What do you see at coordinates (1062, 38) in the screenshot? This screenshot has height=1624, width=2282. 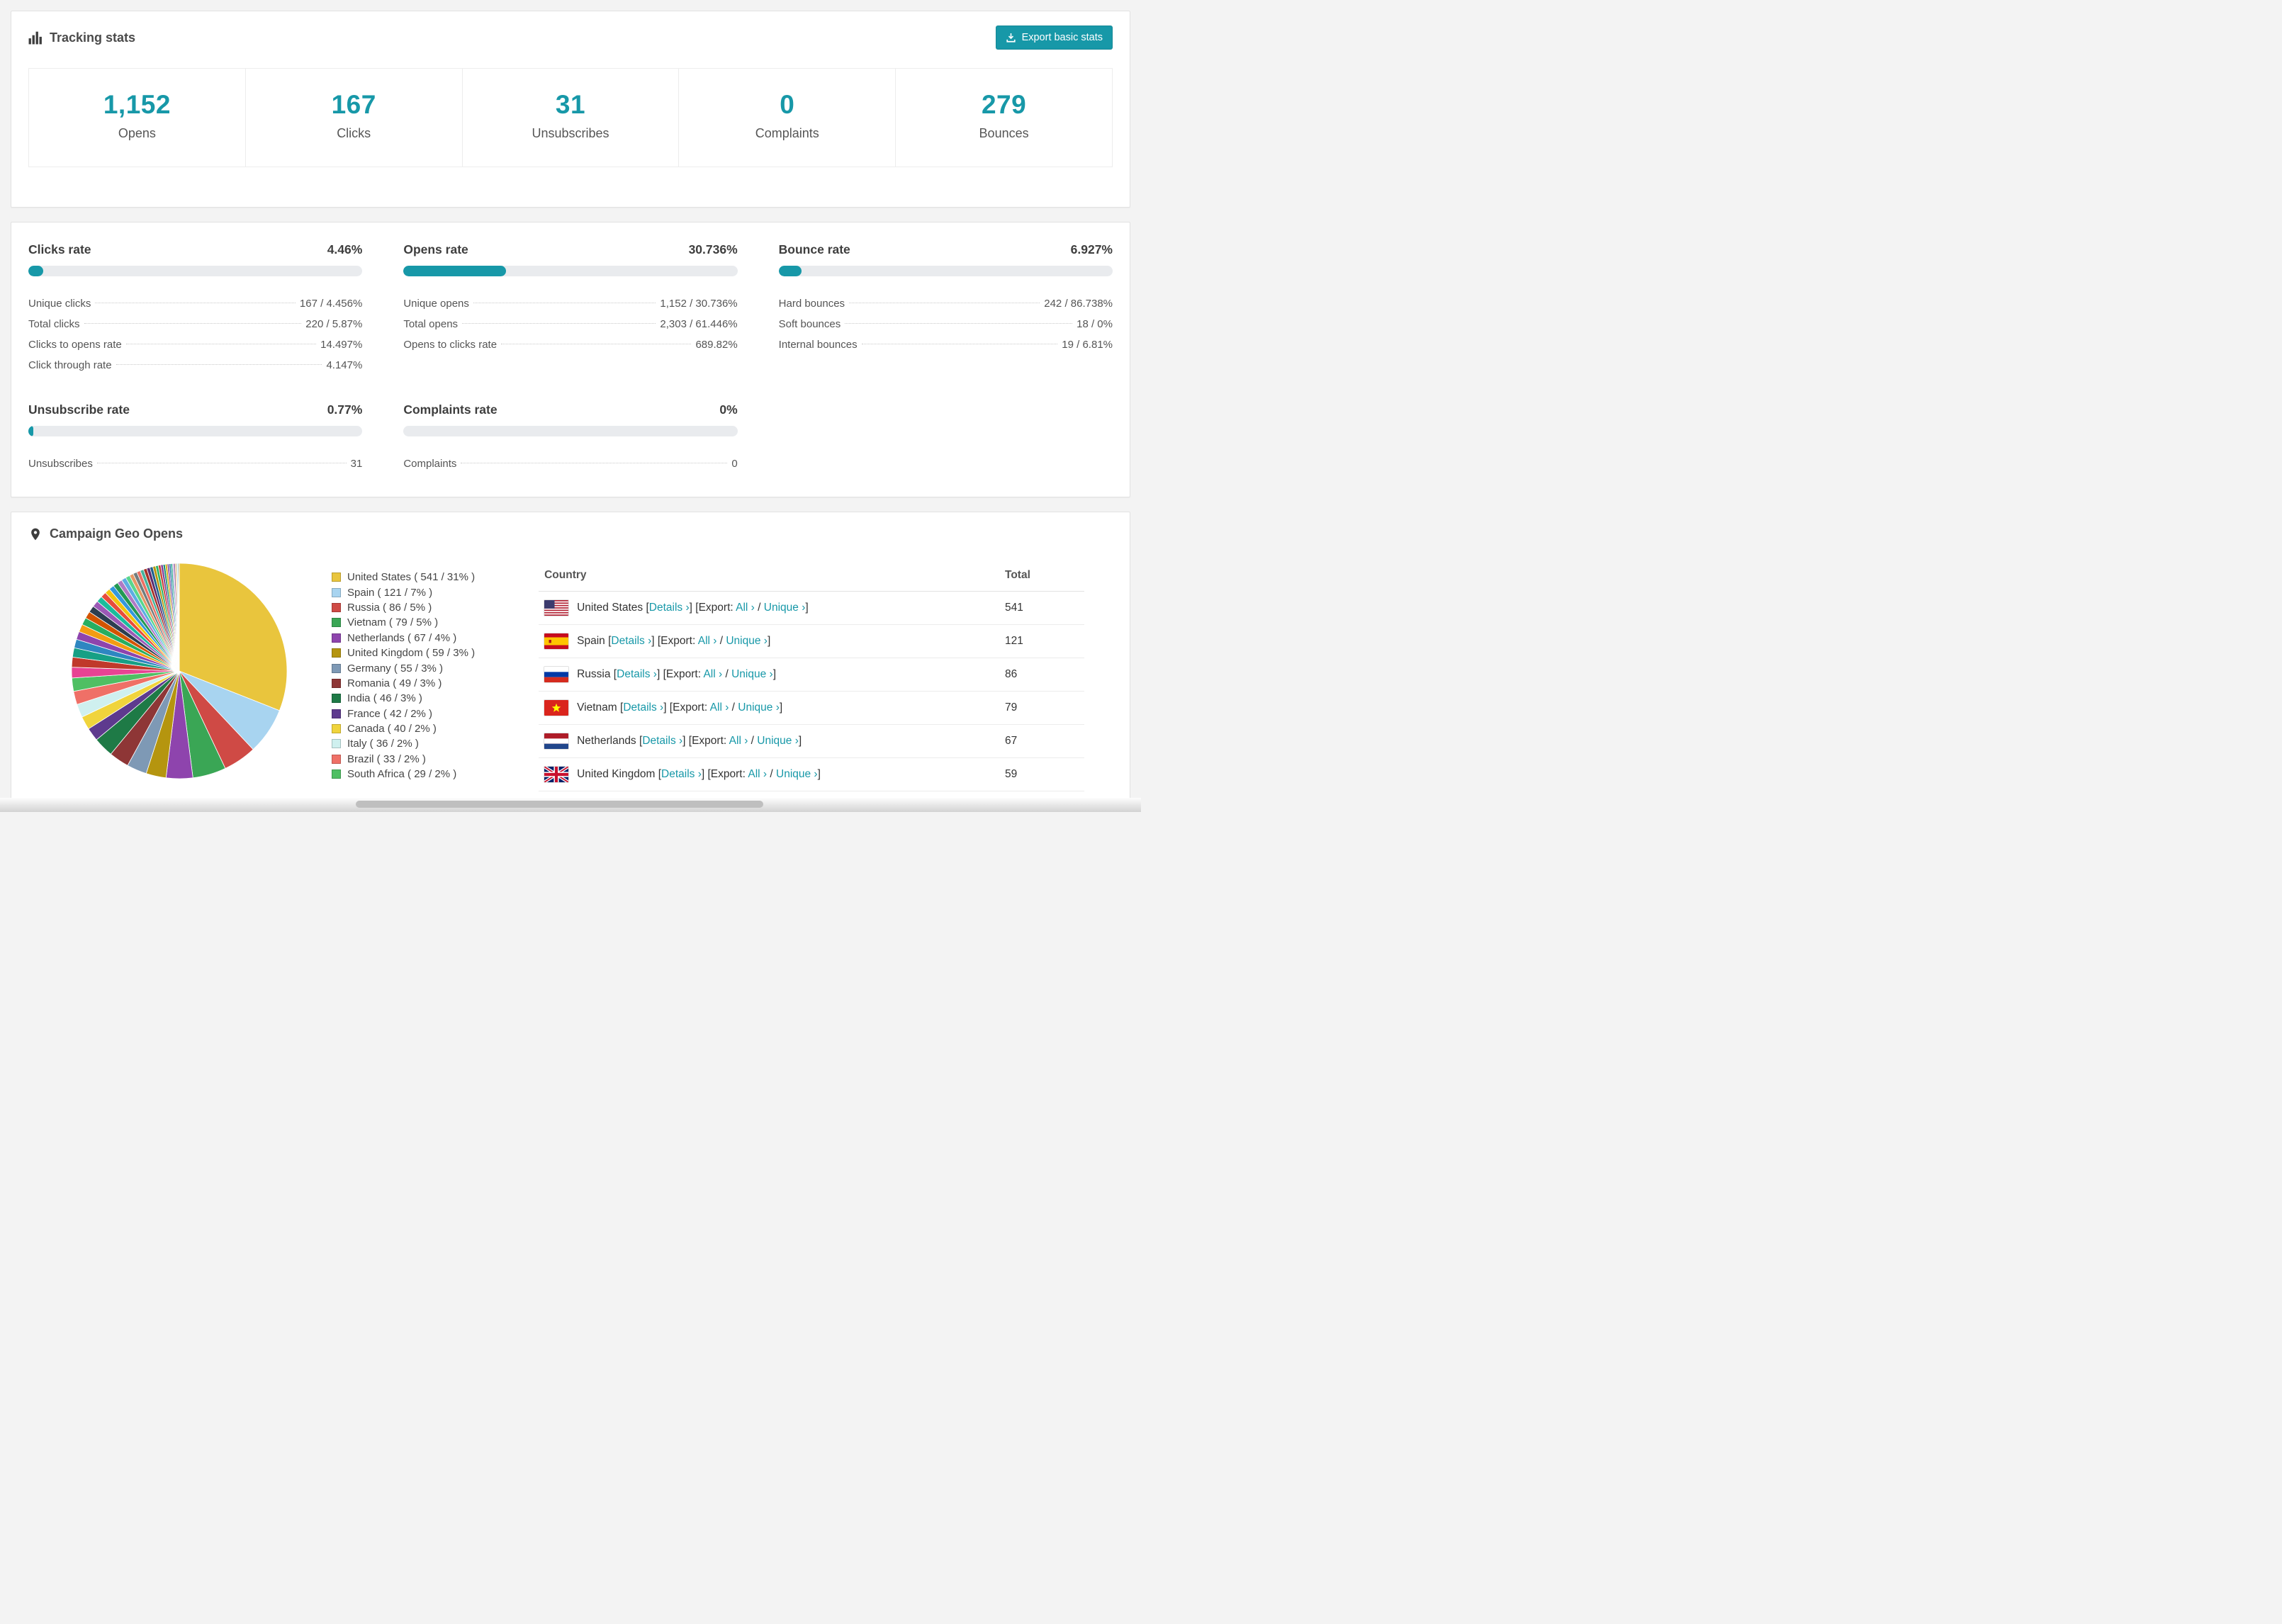 I see `export-basic-stats-label: Export basic stats` at bounding box center [1062, 38].